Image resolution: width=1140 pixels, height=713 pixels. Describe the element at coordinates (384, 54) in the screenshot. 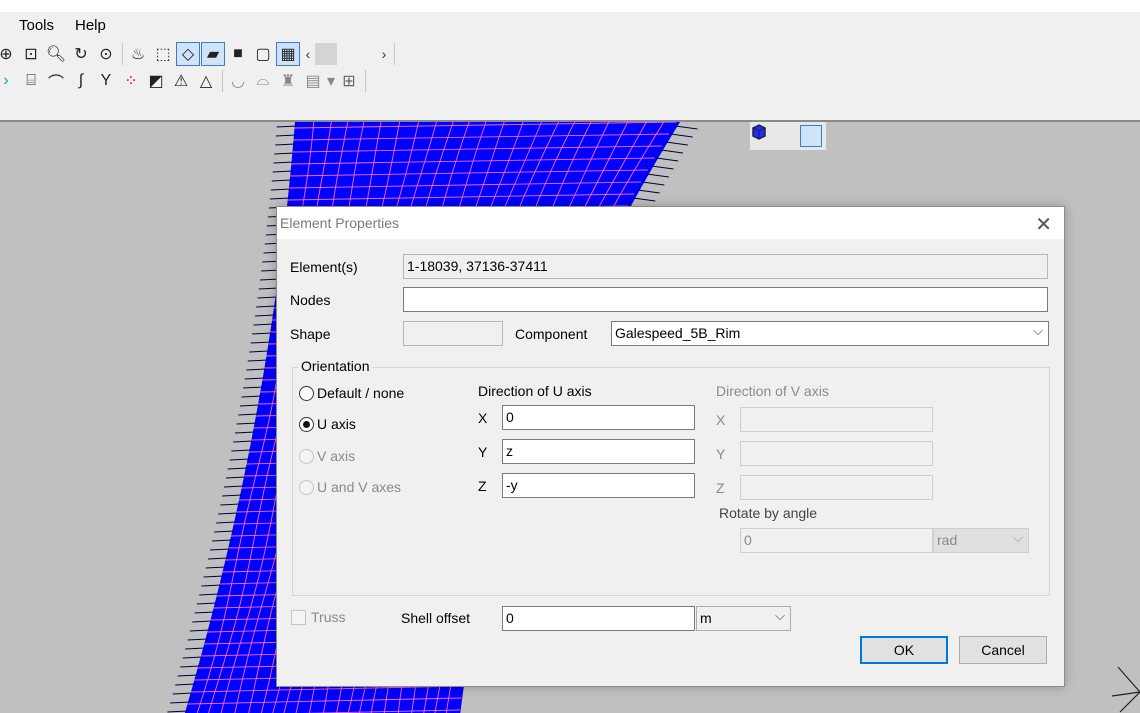

I see `scroll-right-icon: ›` at that location.